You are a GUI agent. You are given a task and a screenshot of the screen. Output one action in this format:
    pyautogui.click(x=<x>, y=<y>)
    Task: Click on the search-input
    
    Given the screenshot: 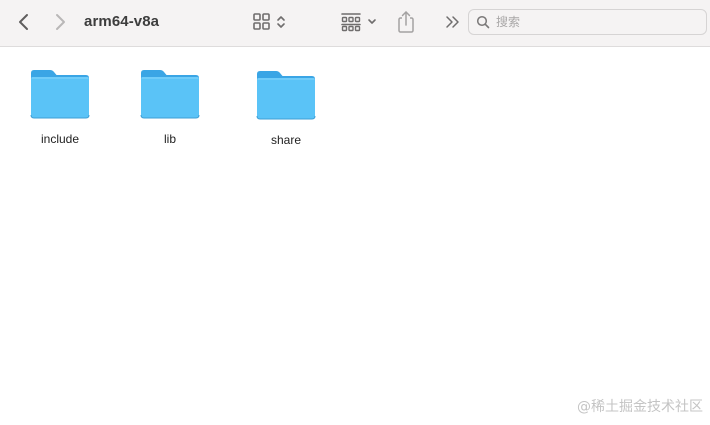 What is the action you would take?
    pyautogui.click(x=596, y=22)
    